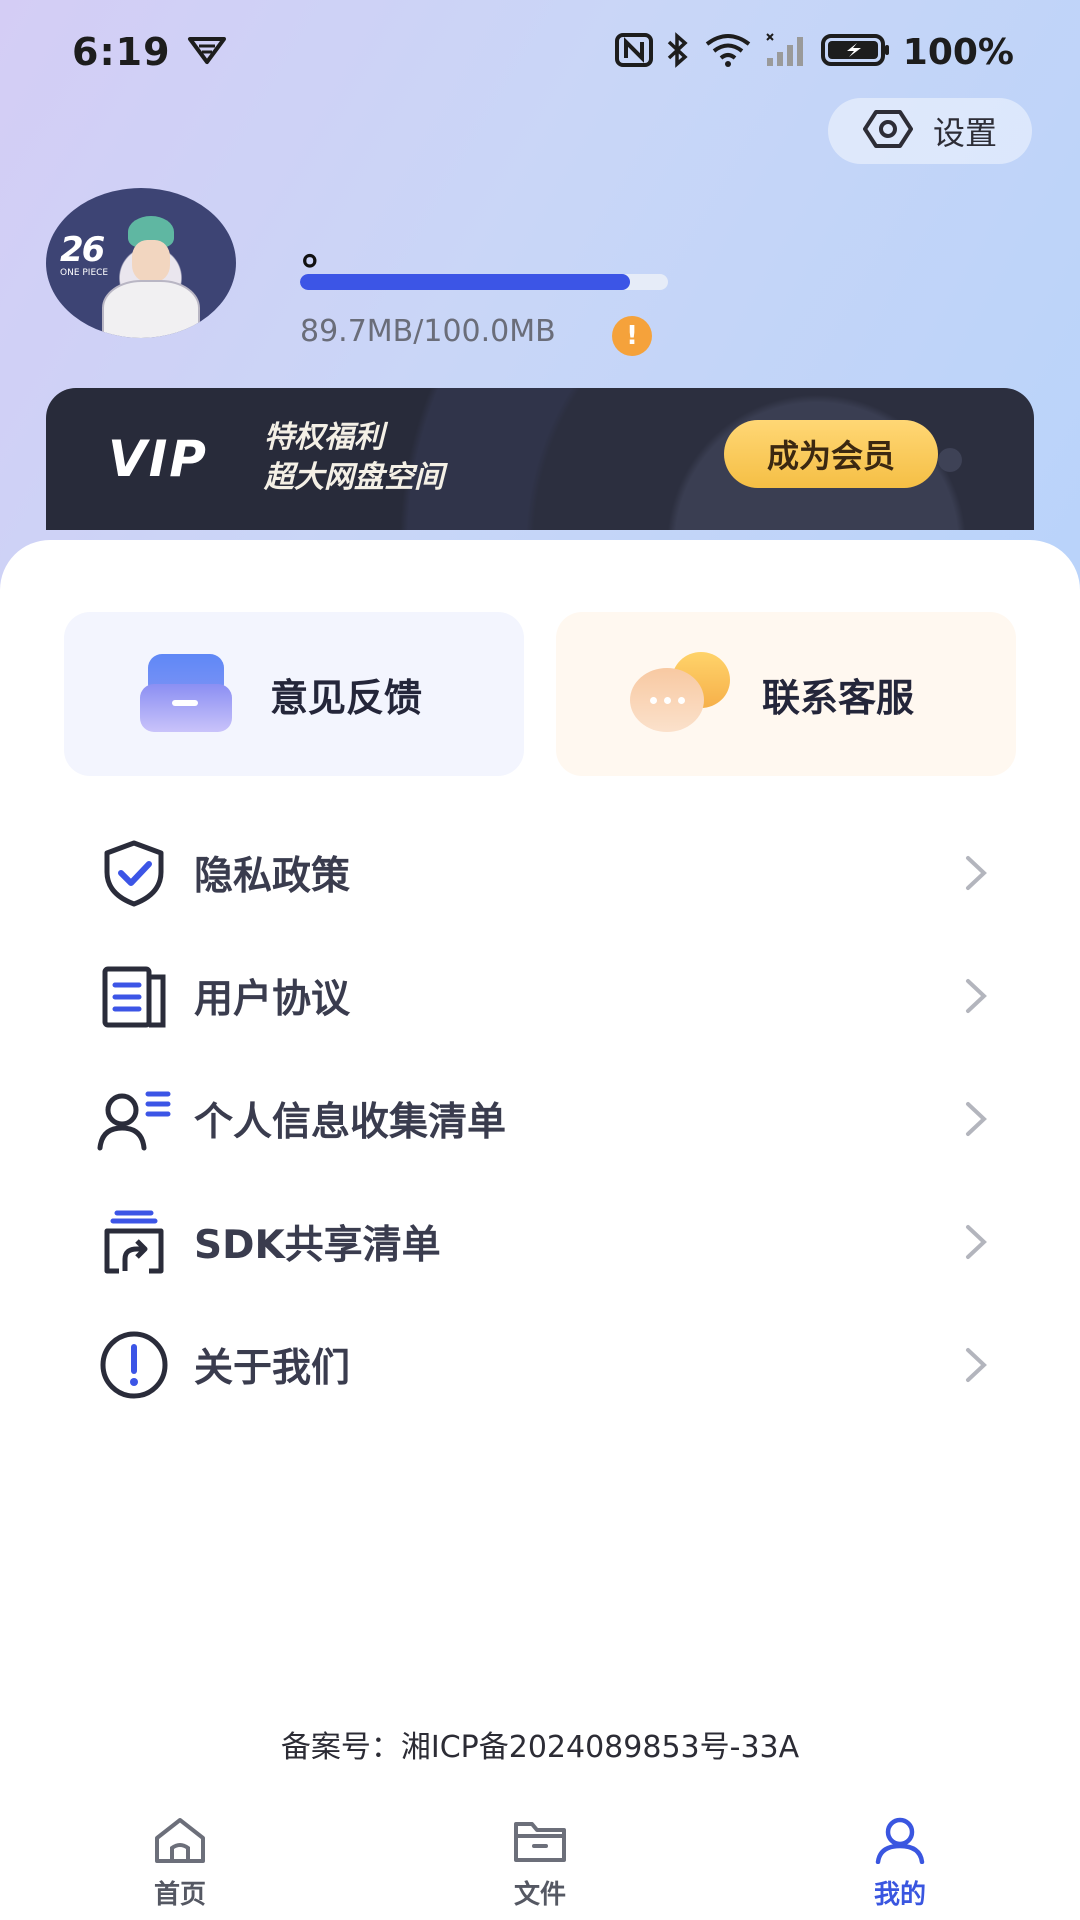  Describe the element at coordinates (465, 282) in the screenshot. I see `storage-progress-fill` at that location.